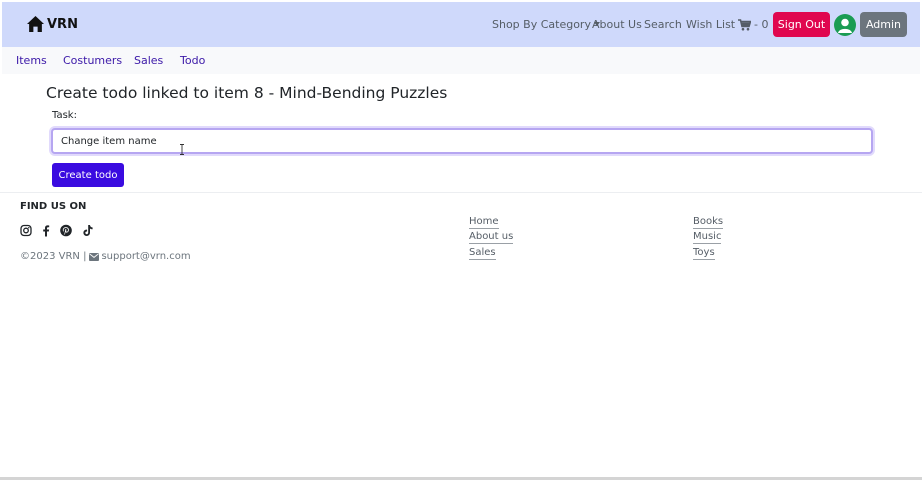  Describe the element at coordinates (845, 25) in the screenshot. I see `user-avatar-icon` at that location.